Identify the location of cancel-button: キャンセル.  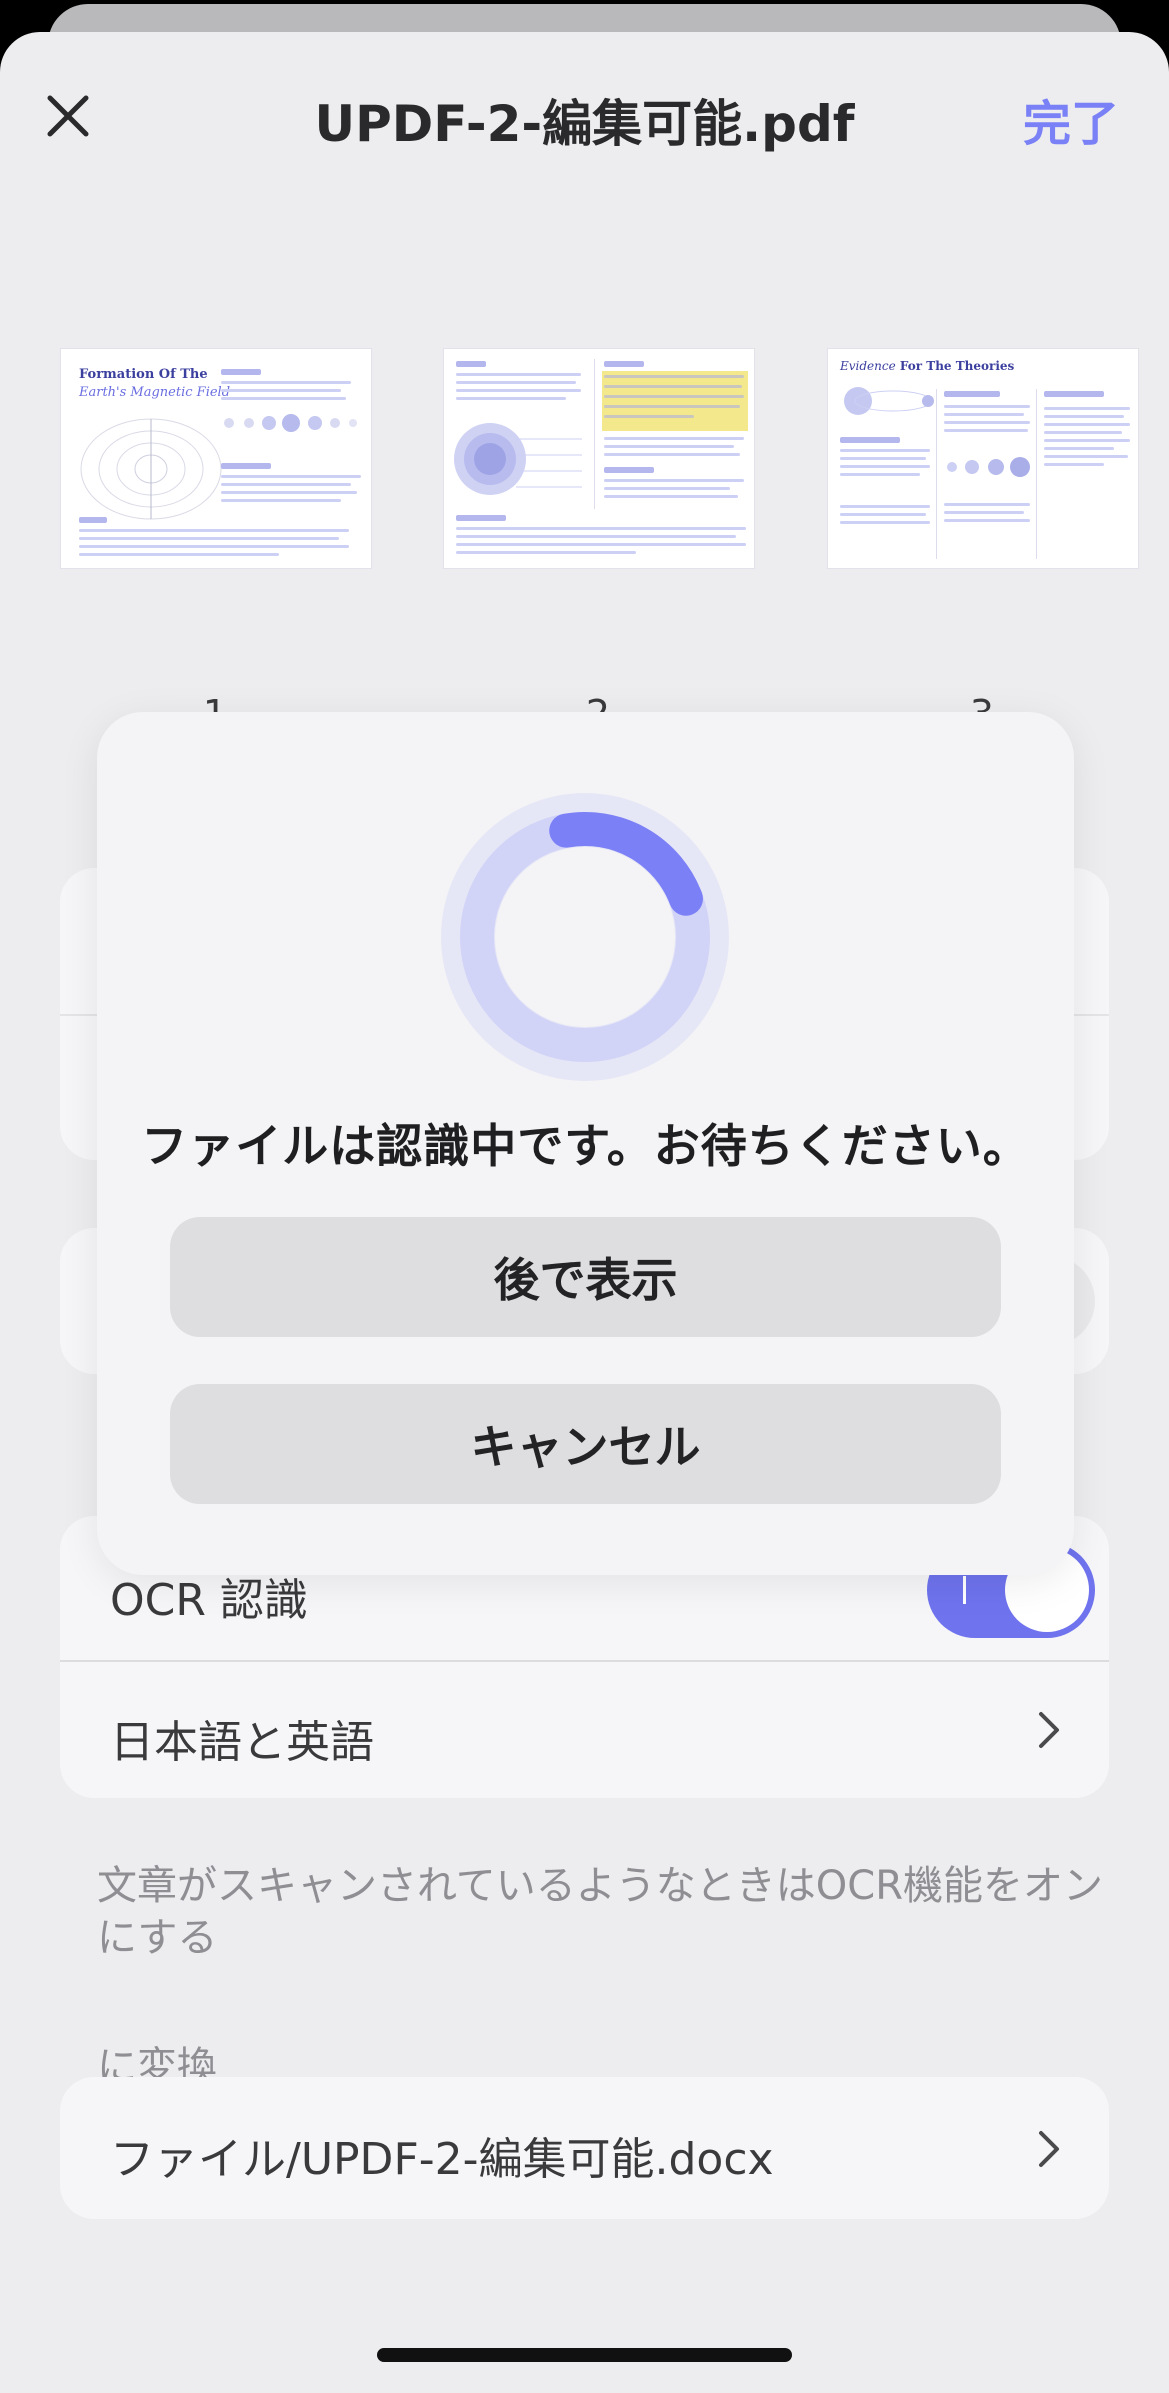
(585, 1444).